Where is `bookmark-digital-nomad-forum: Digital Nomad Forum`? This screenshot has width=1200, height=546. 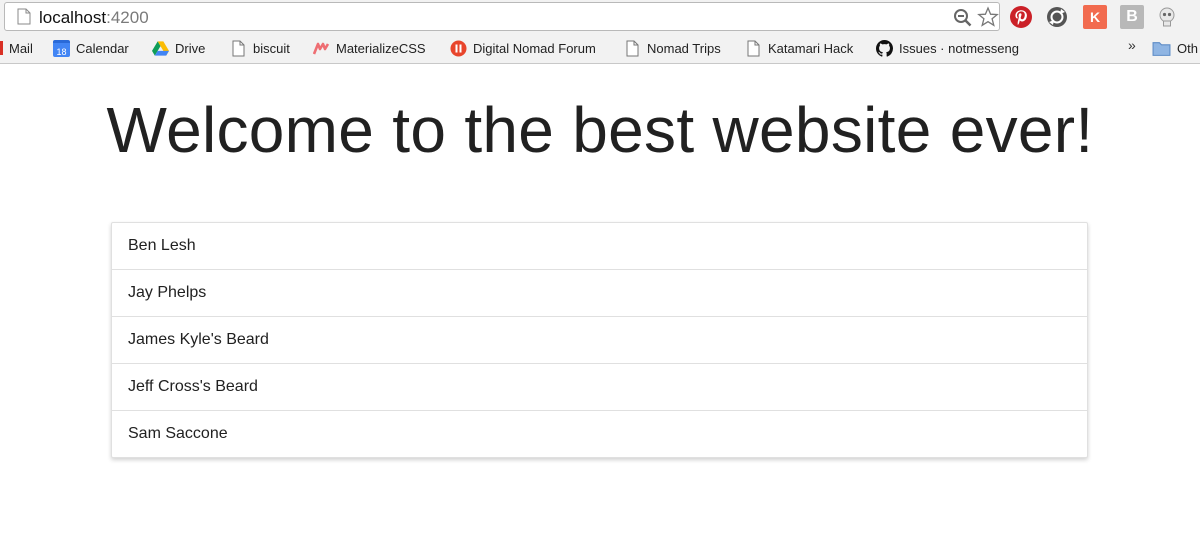 bookmark-digital-nomad-forum: Digital Nomad Forum is located at coordinates (523, 48).